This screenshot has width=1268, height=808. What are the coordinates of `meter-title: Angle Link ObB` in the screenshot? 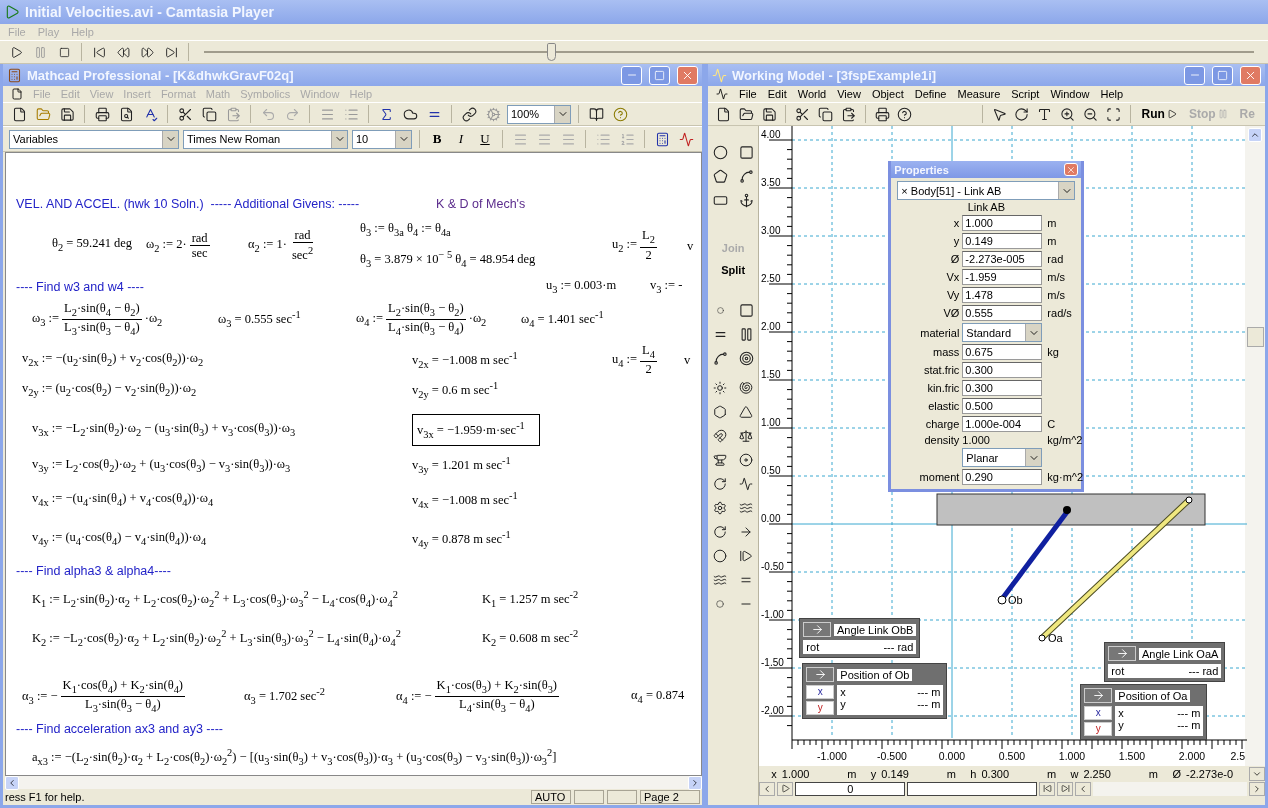 It's located at (875, 629).